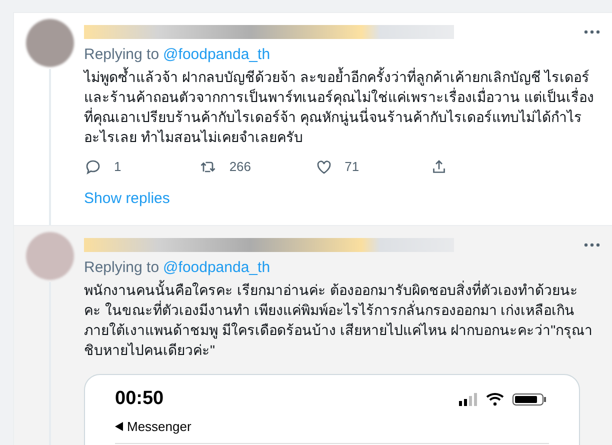 The width and height of the screenshot is (612, 445). Describe the element at coordinates (332, 409) in the screenshot. I see `embedded-screenshot: 00:50 Messenger` at that location.